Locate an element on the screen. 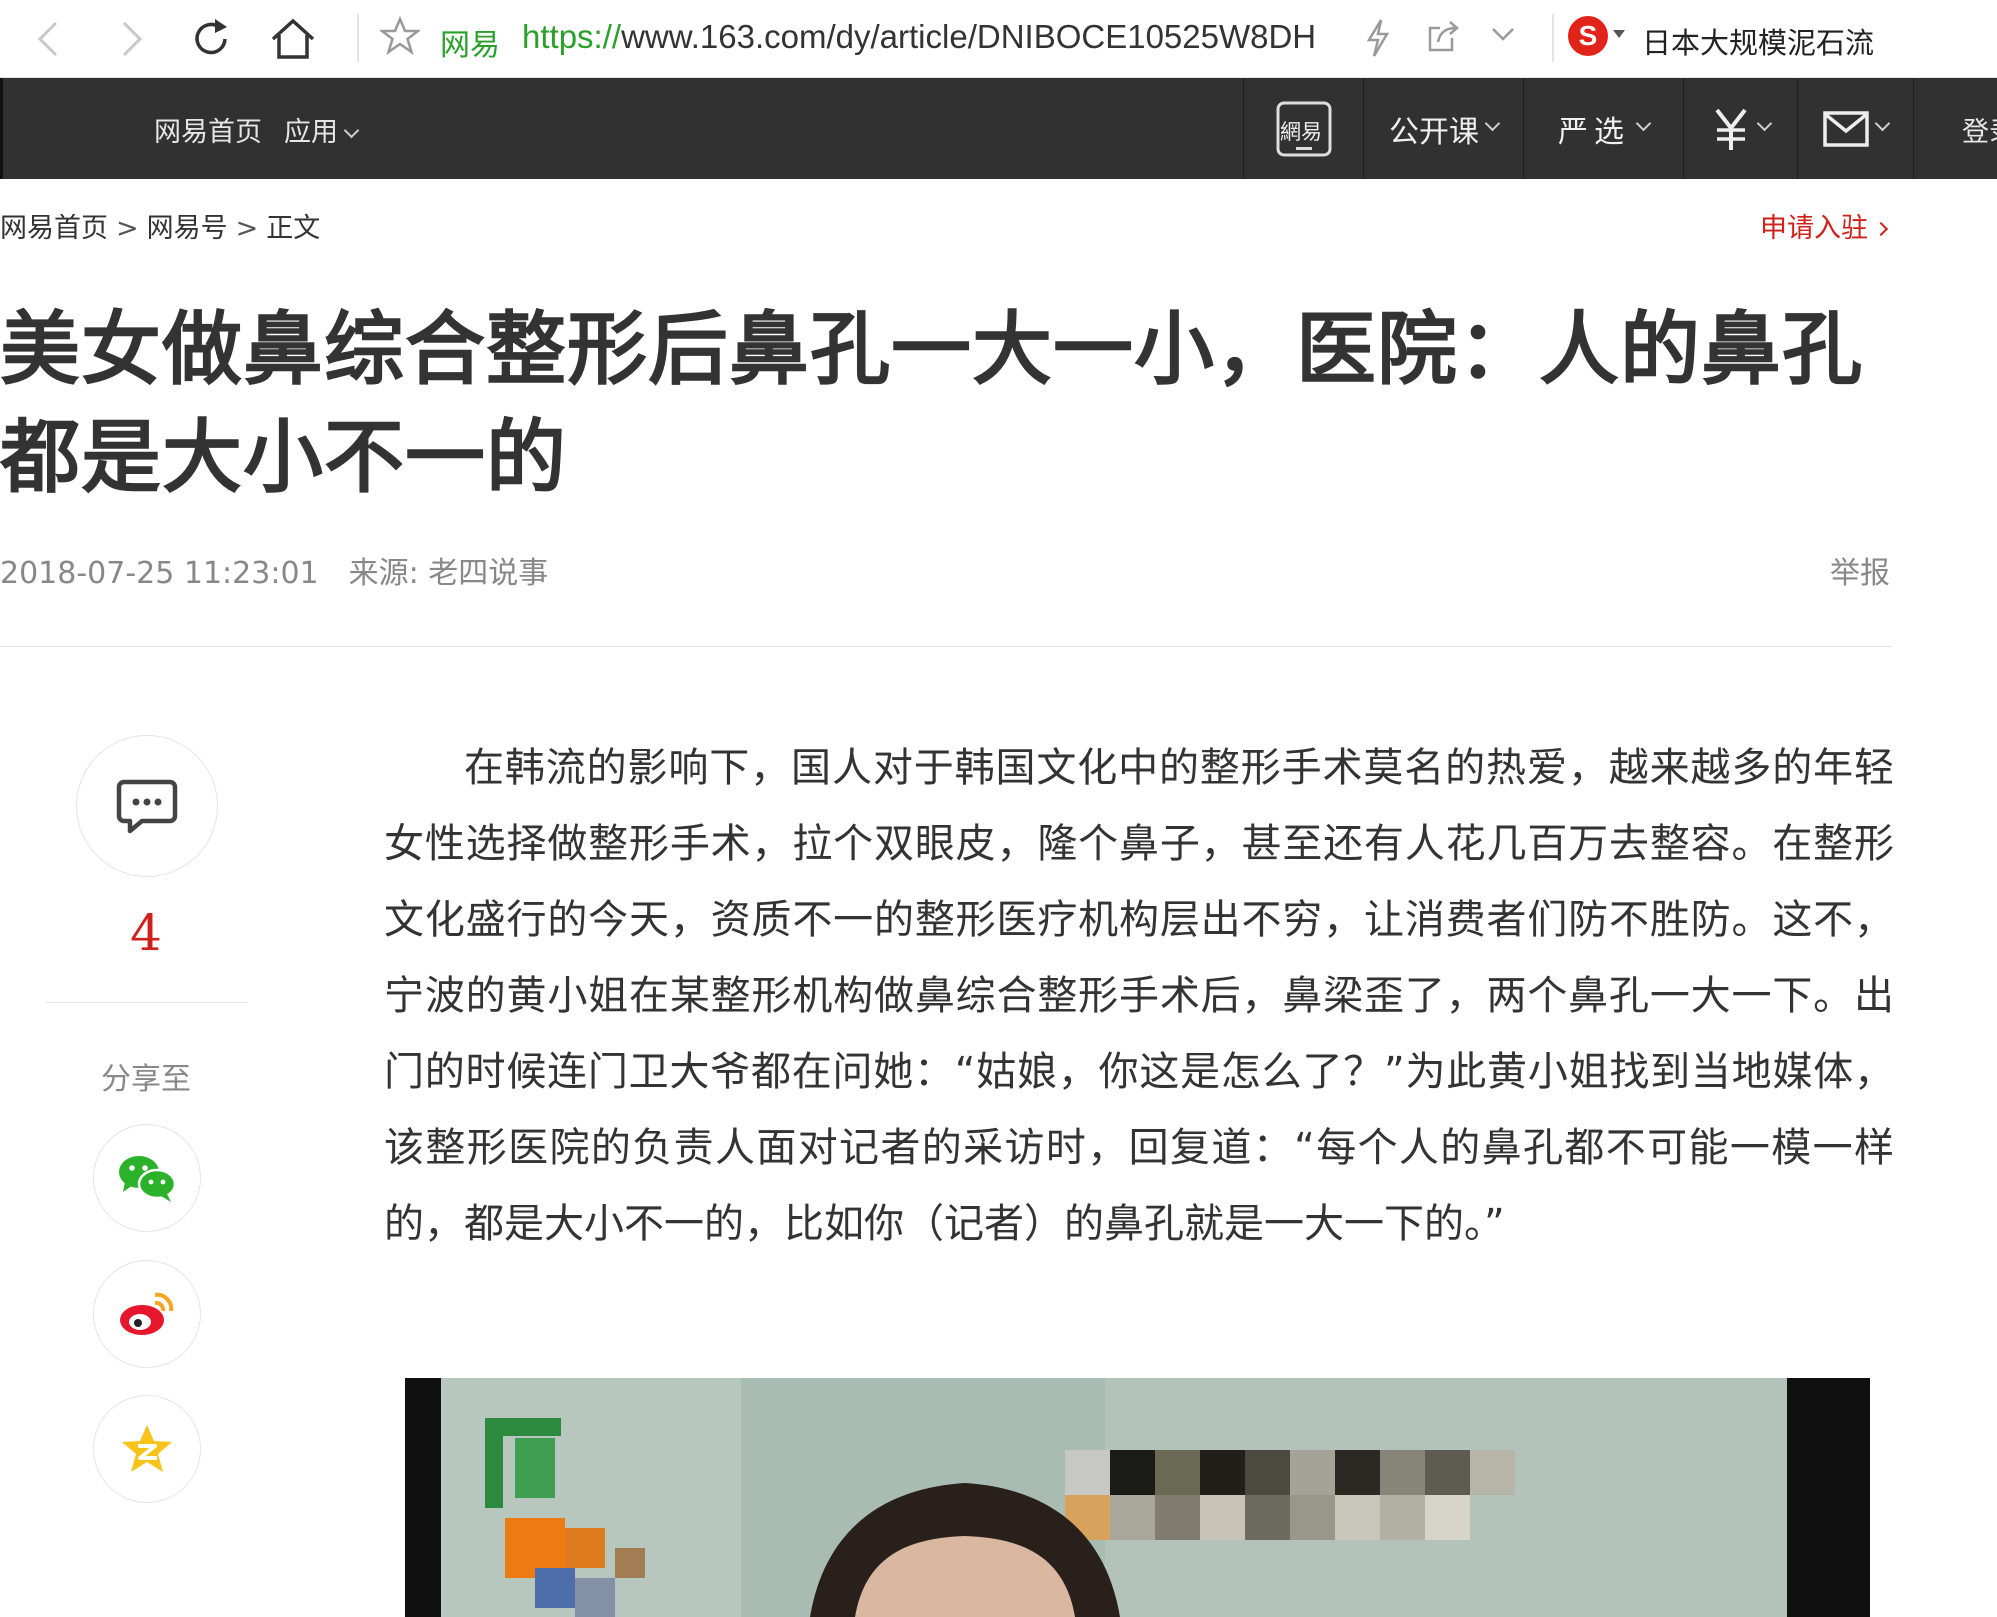 The image size is (1997, 1617). bookmark-button is located at coordinates (400, 37).